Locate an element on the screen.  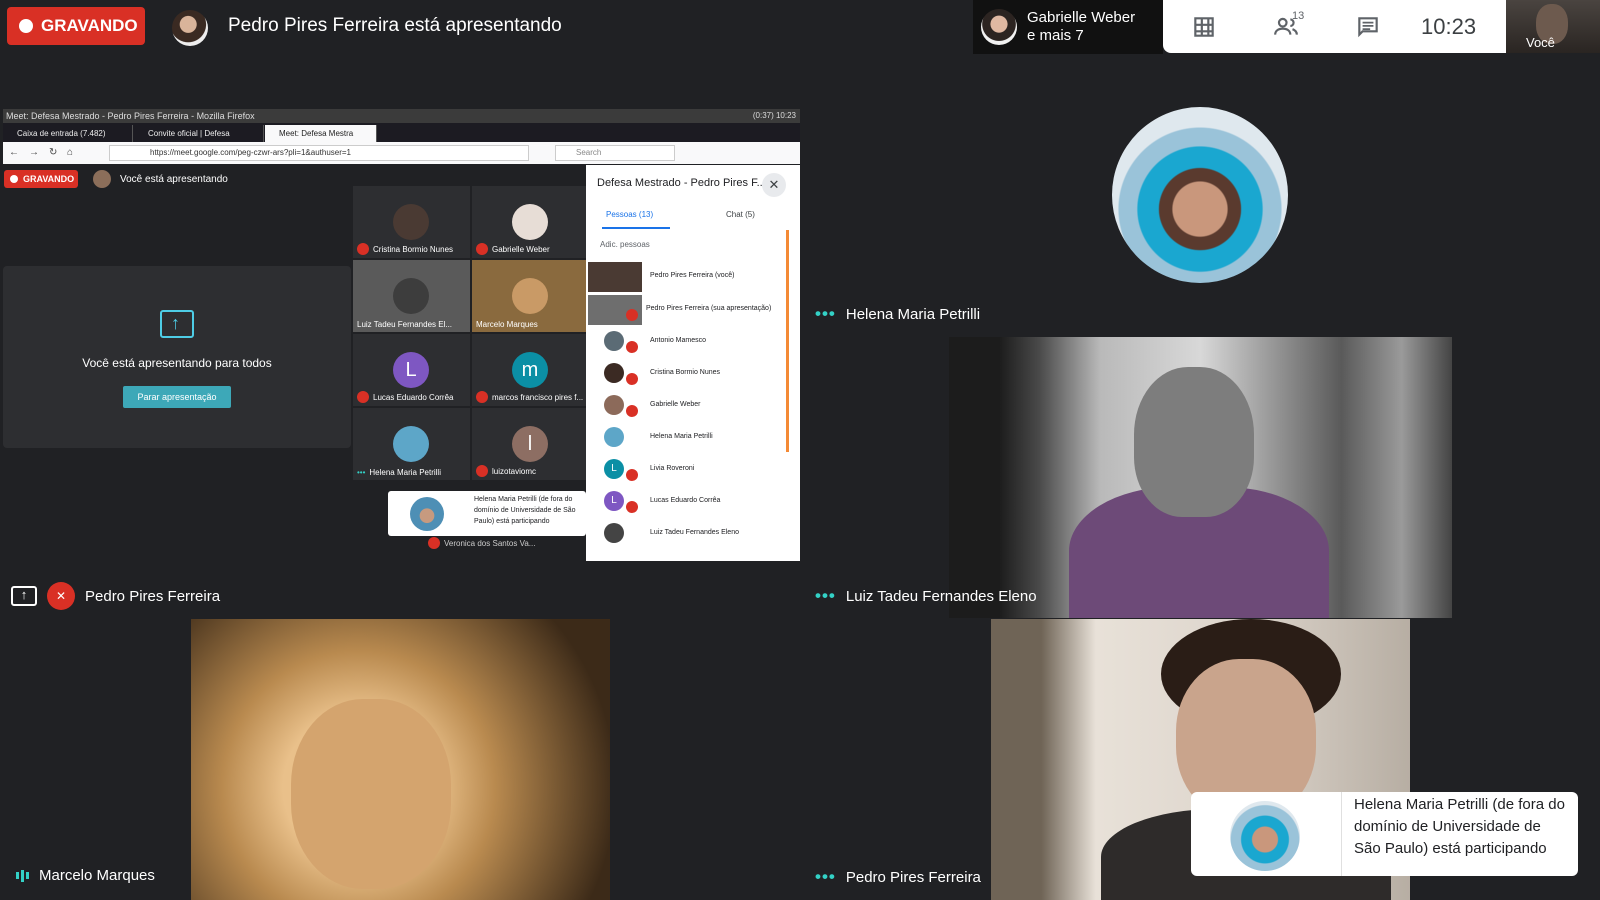
people-count: 13 is located at coordinates (1298, 16).